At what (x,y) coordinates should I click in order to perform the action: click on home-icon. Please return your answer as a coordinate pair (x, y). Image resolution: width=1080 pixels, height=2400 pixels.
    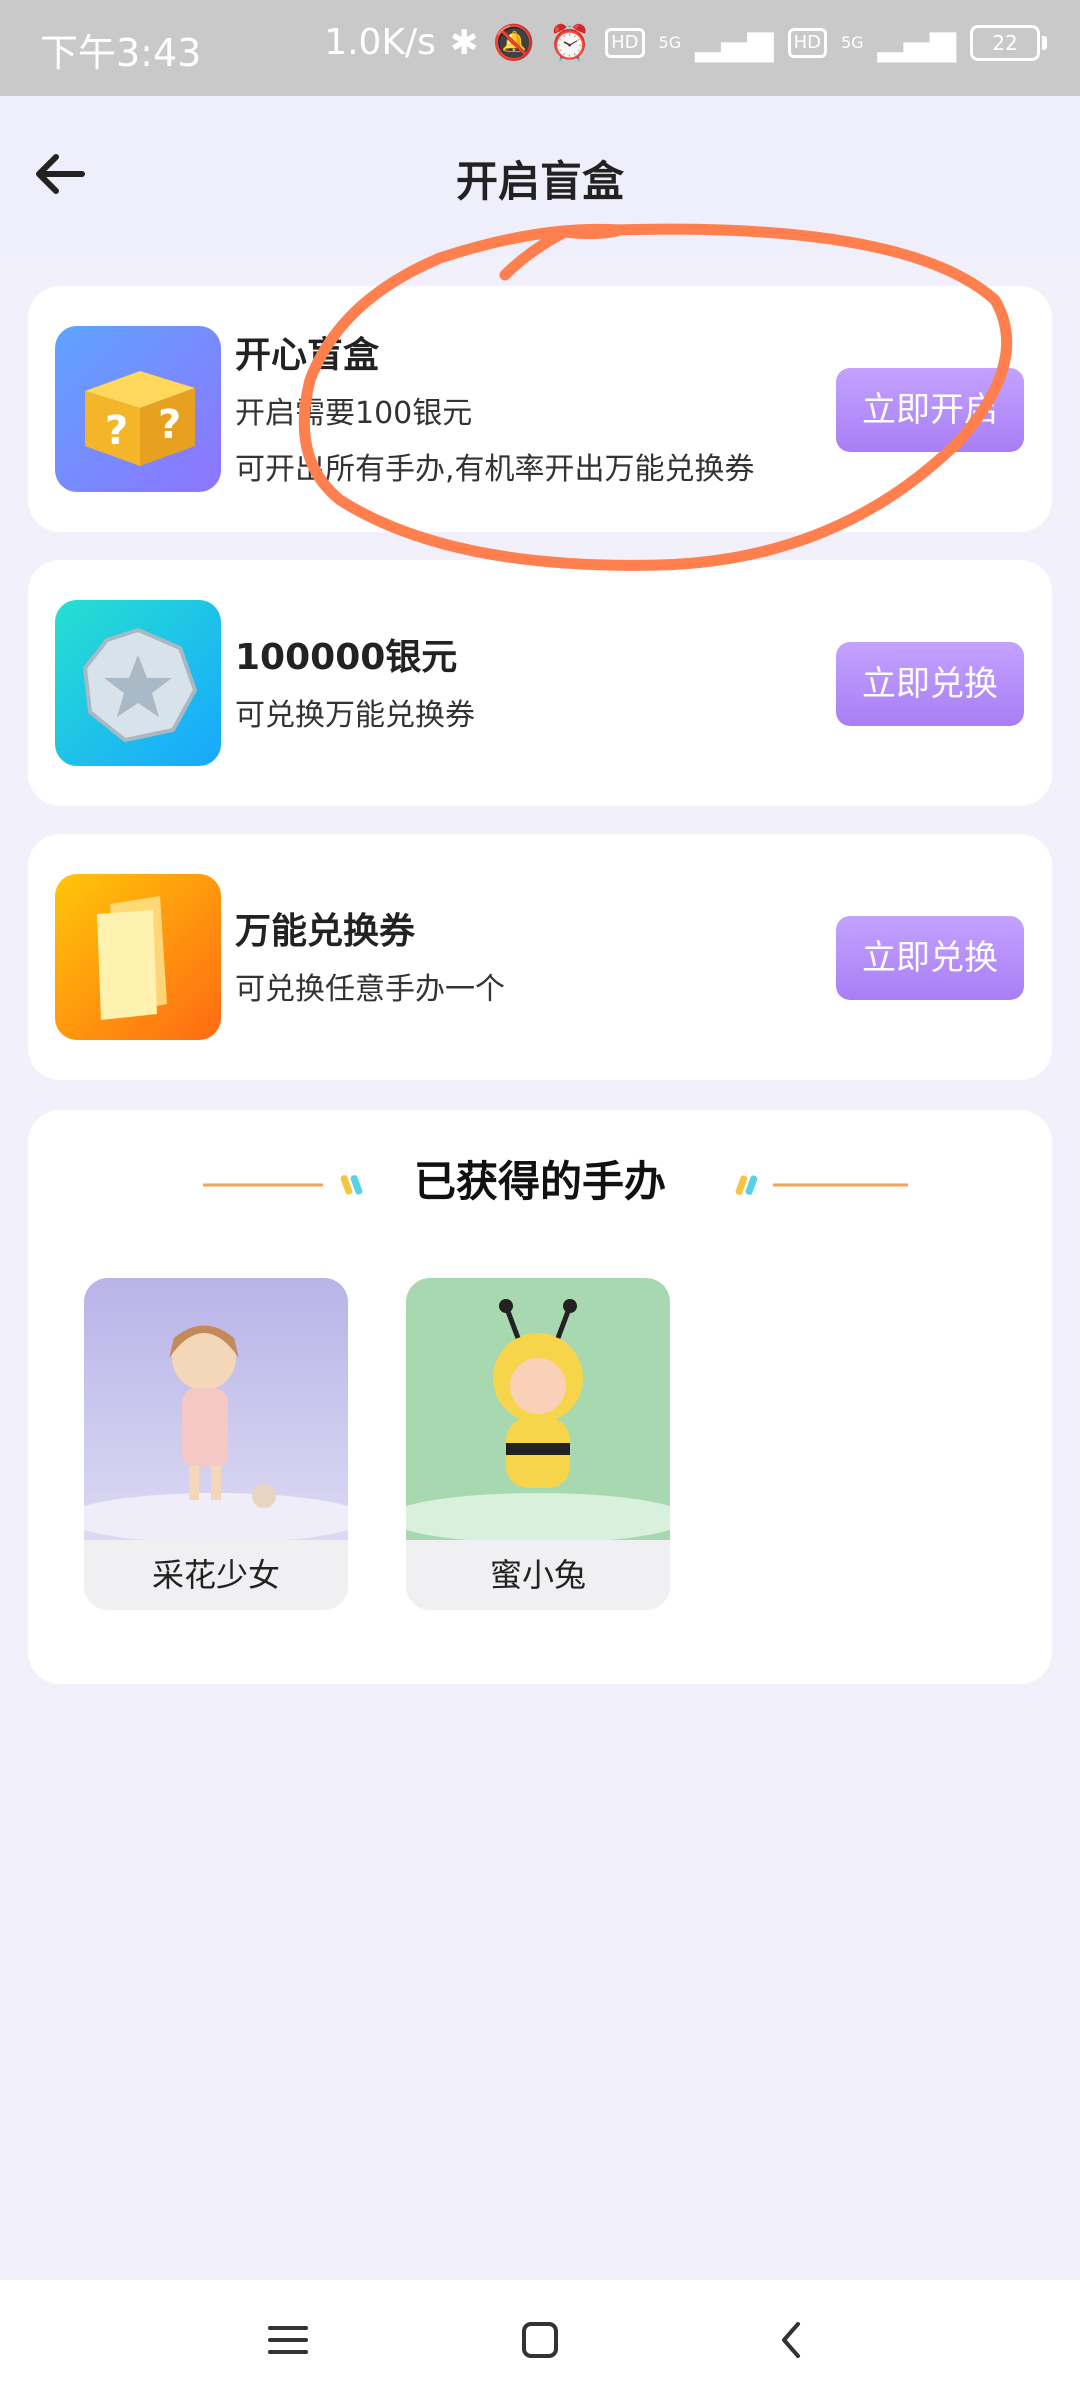
    Looking at the image, I should click on (540, 2340).